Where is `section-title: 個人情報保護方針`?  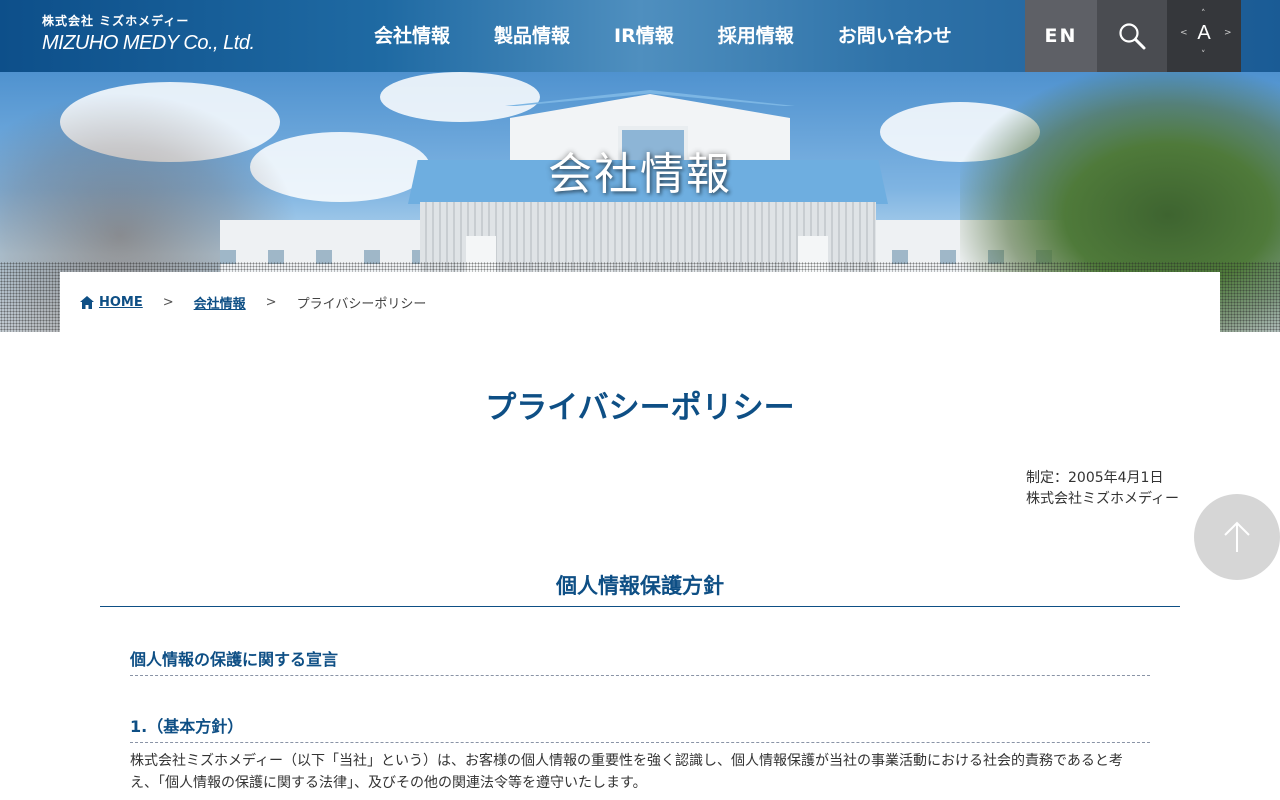 section-title: 個人情報保護方針 is located at coordinates (640, 588).